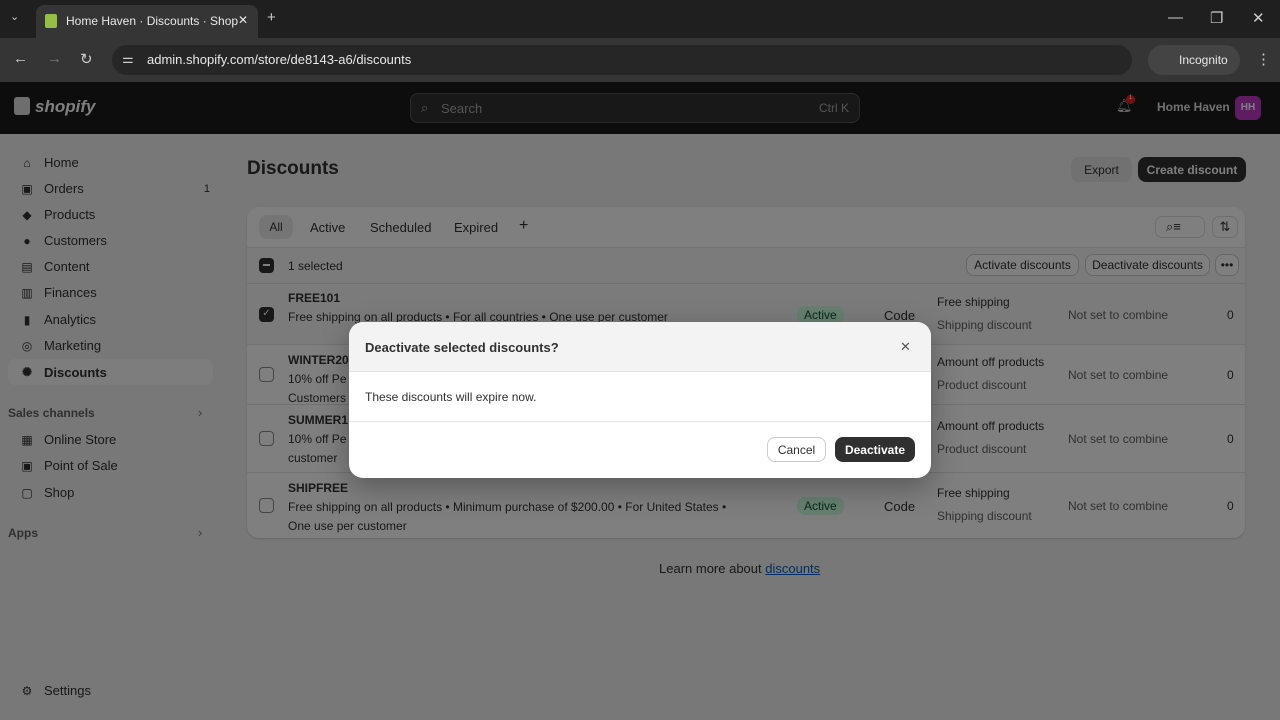  Describe the element at coordinates (1263, 59) in the screenshot. I see `menu-icon: ⋮` at that location.